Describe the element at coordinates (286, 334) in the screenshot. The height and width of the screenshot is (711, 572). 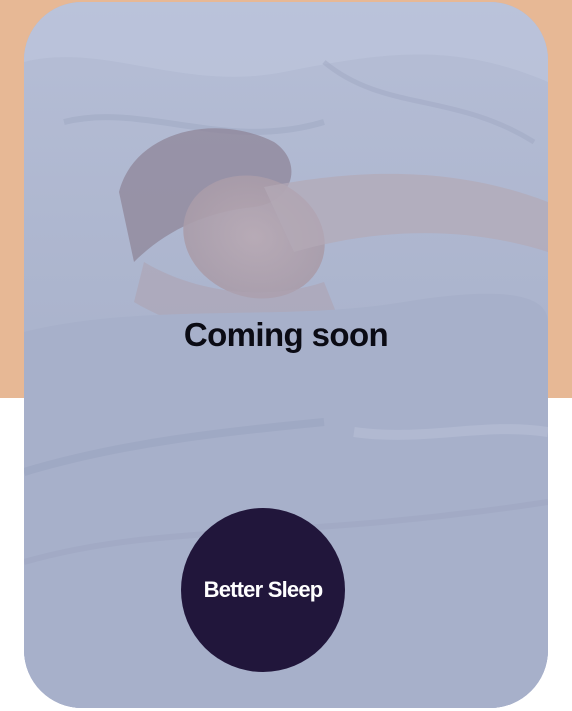
I see `coming-soon-title: Coming soon` at that location.